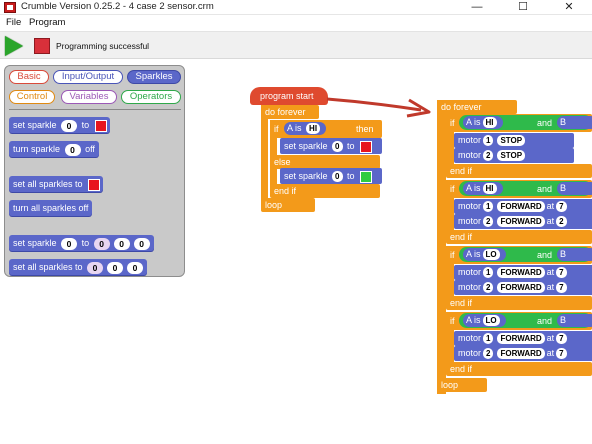 This screenshot has width=592, height=444. Describe the element at coordinates (289, 96) in the screenshot. I see `program-start-block: program start` at that location.